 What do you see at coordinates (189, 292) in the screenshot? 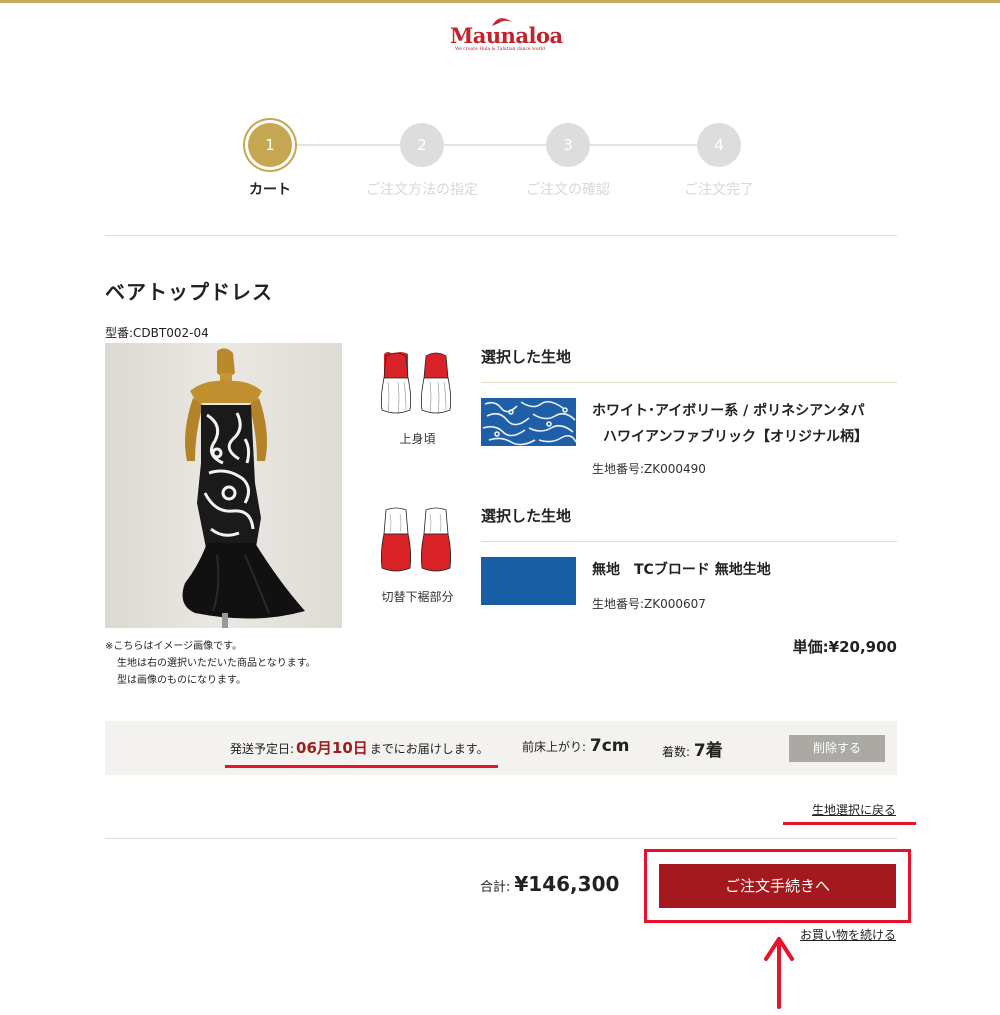
I see `product-name: ベアトップドレス` at bounding box center [189, 292].